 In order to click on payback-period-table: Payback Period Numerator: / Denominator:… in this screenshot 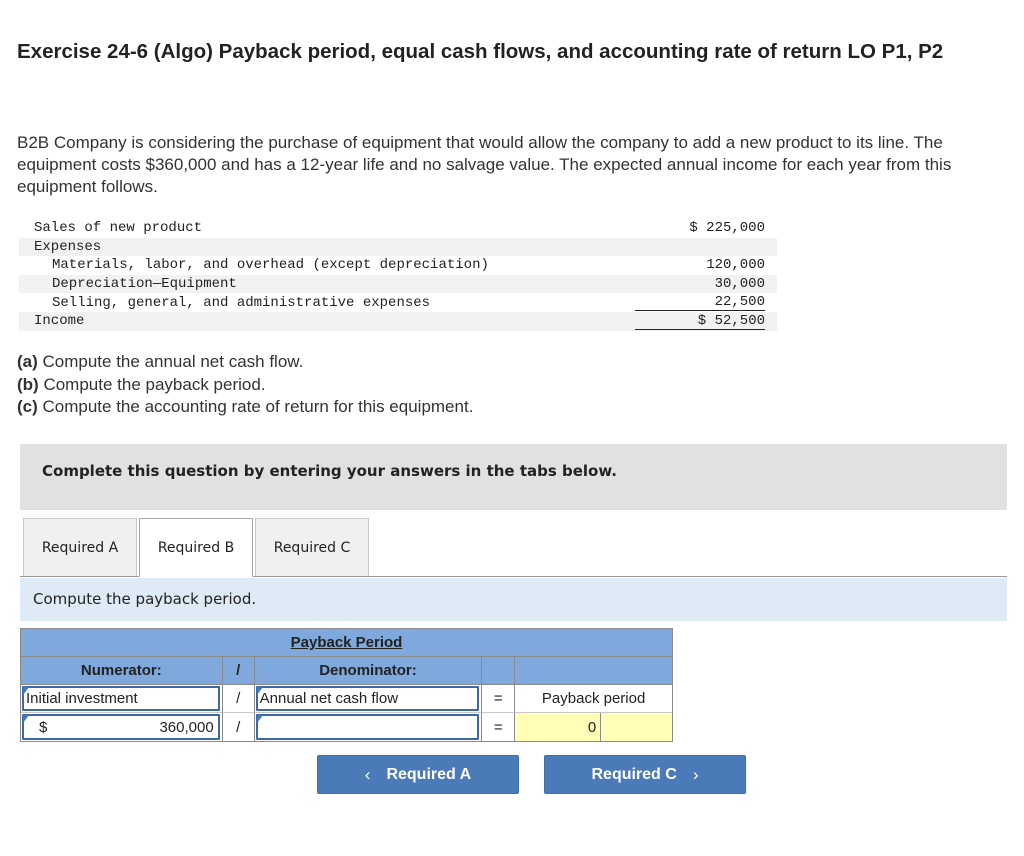, I will do `click(346, 685)`.